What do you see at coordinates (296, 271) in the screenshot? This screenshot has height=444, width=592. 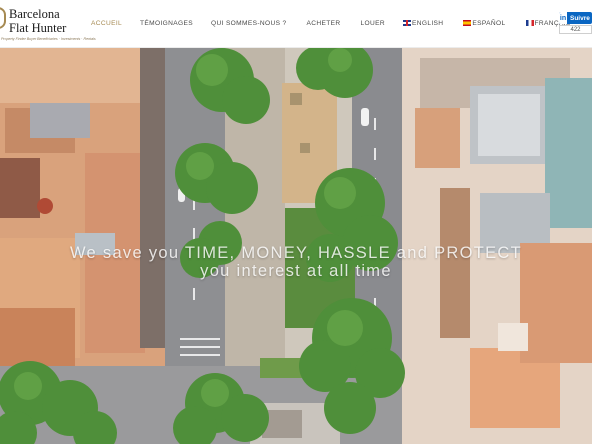 I see `hero-tagline-line2: you interest at all time` at bounding box center [296, 271].